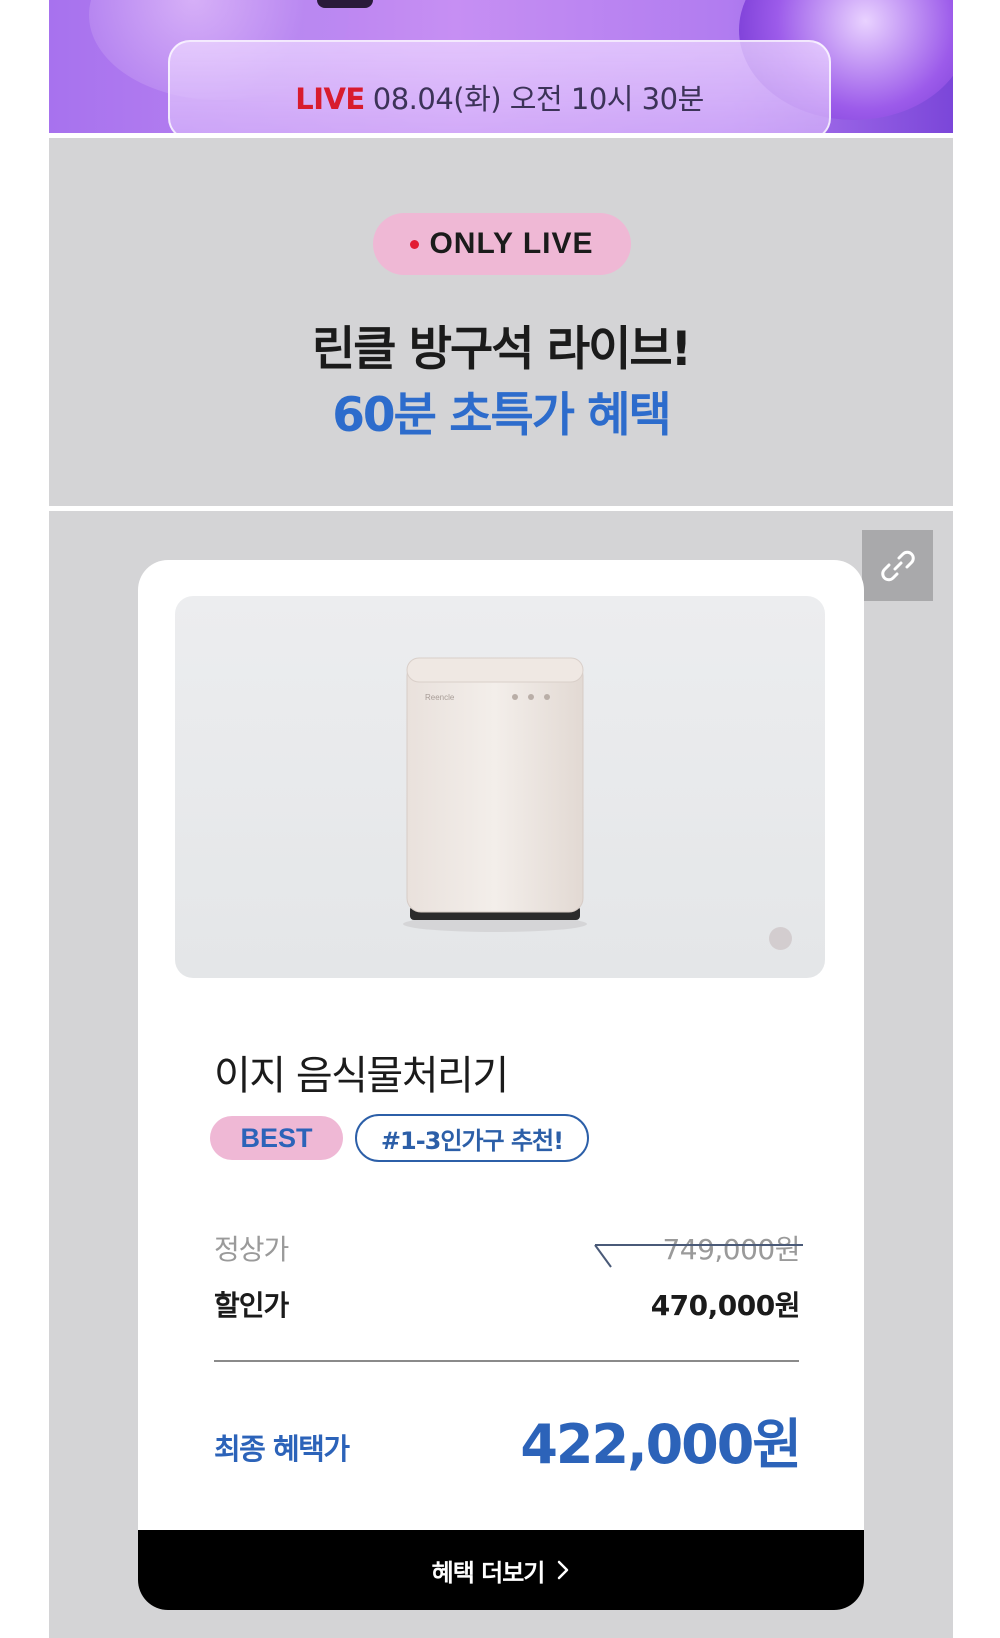 The width and height of the screenshot is (1000, 1638). I want to click on sale-price: 470,000원, so click(725, 1305).